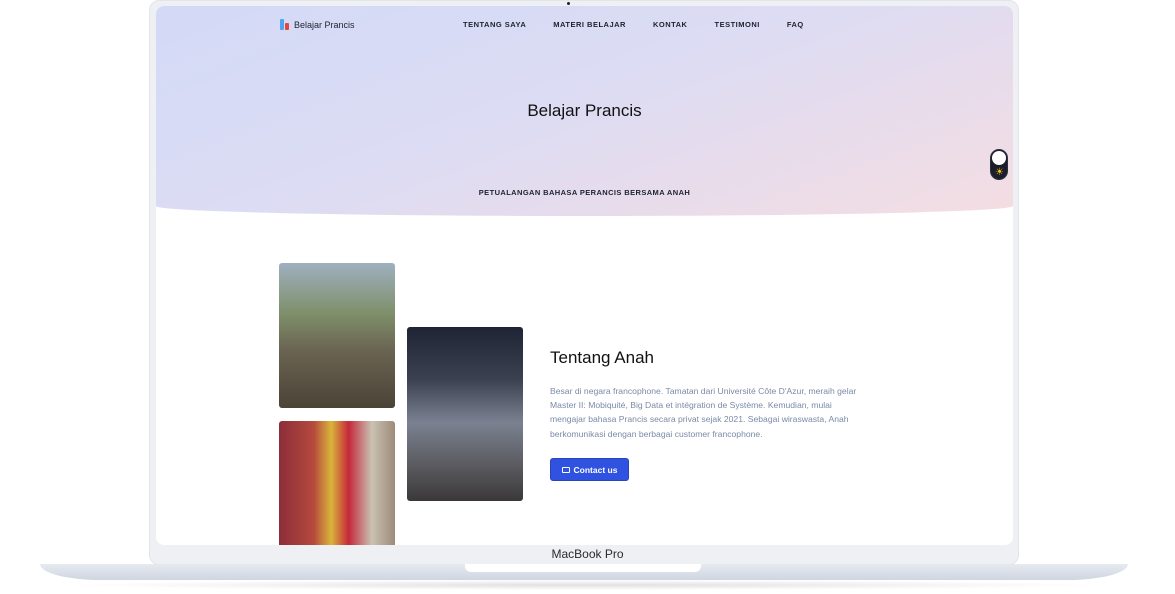  Describe the element at coordinates (465, 414) in the screenshot. I see `photo-award-evening` at that location.